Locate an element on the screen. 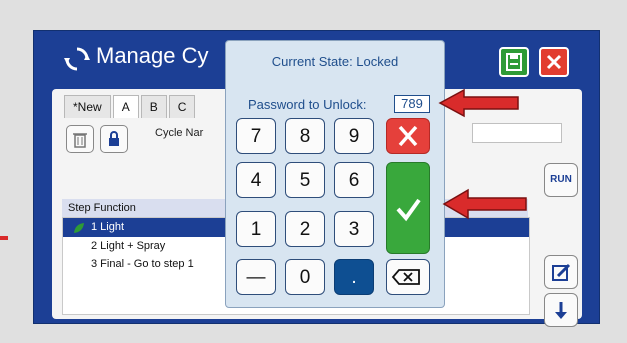 The height and width of the screenshot is (343, 627). key-9: 9 is located at coordinates (354, 136).